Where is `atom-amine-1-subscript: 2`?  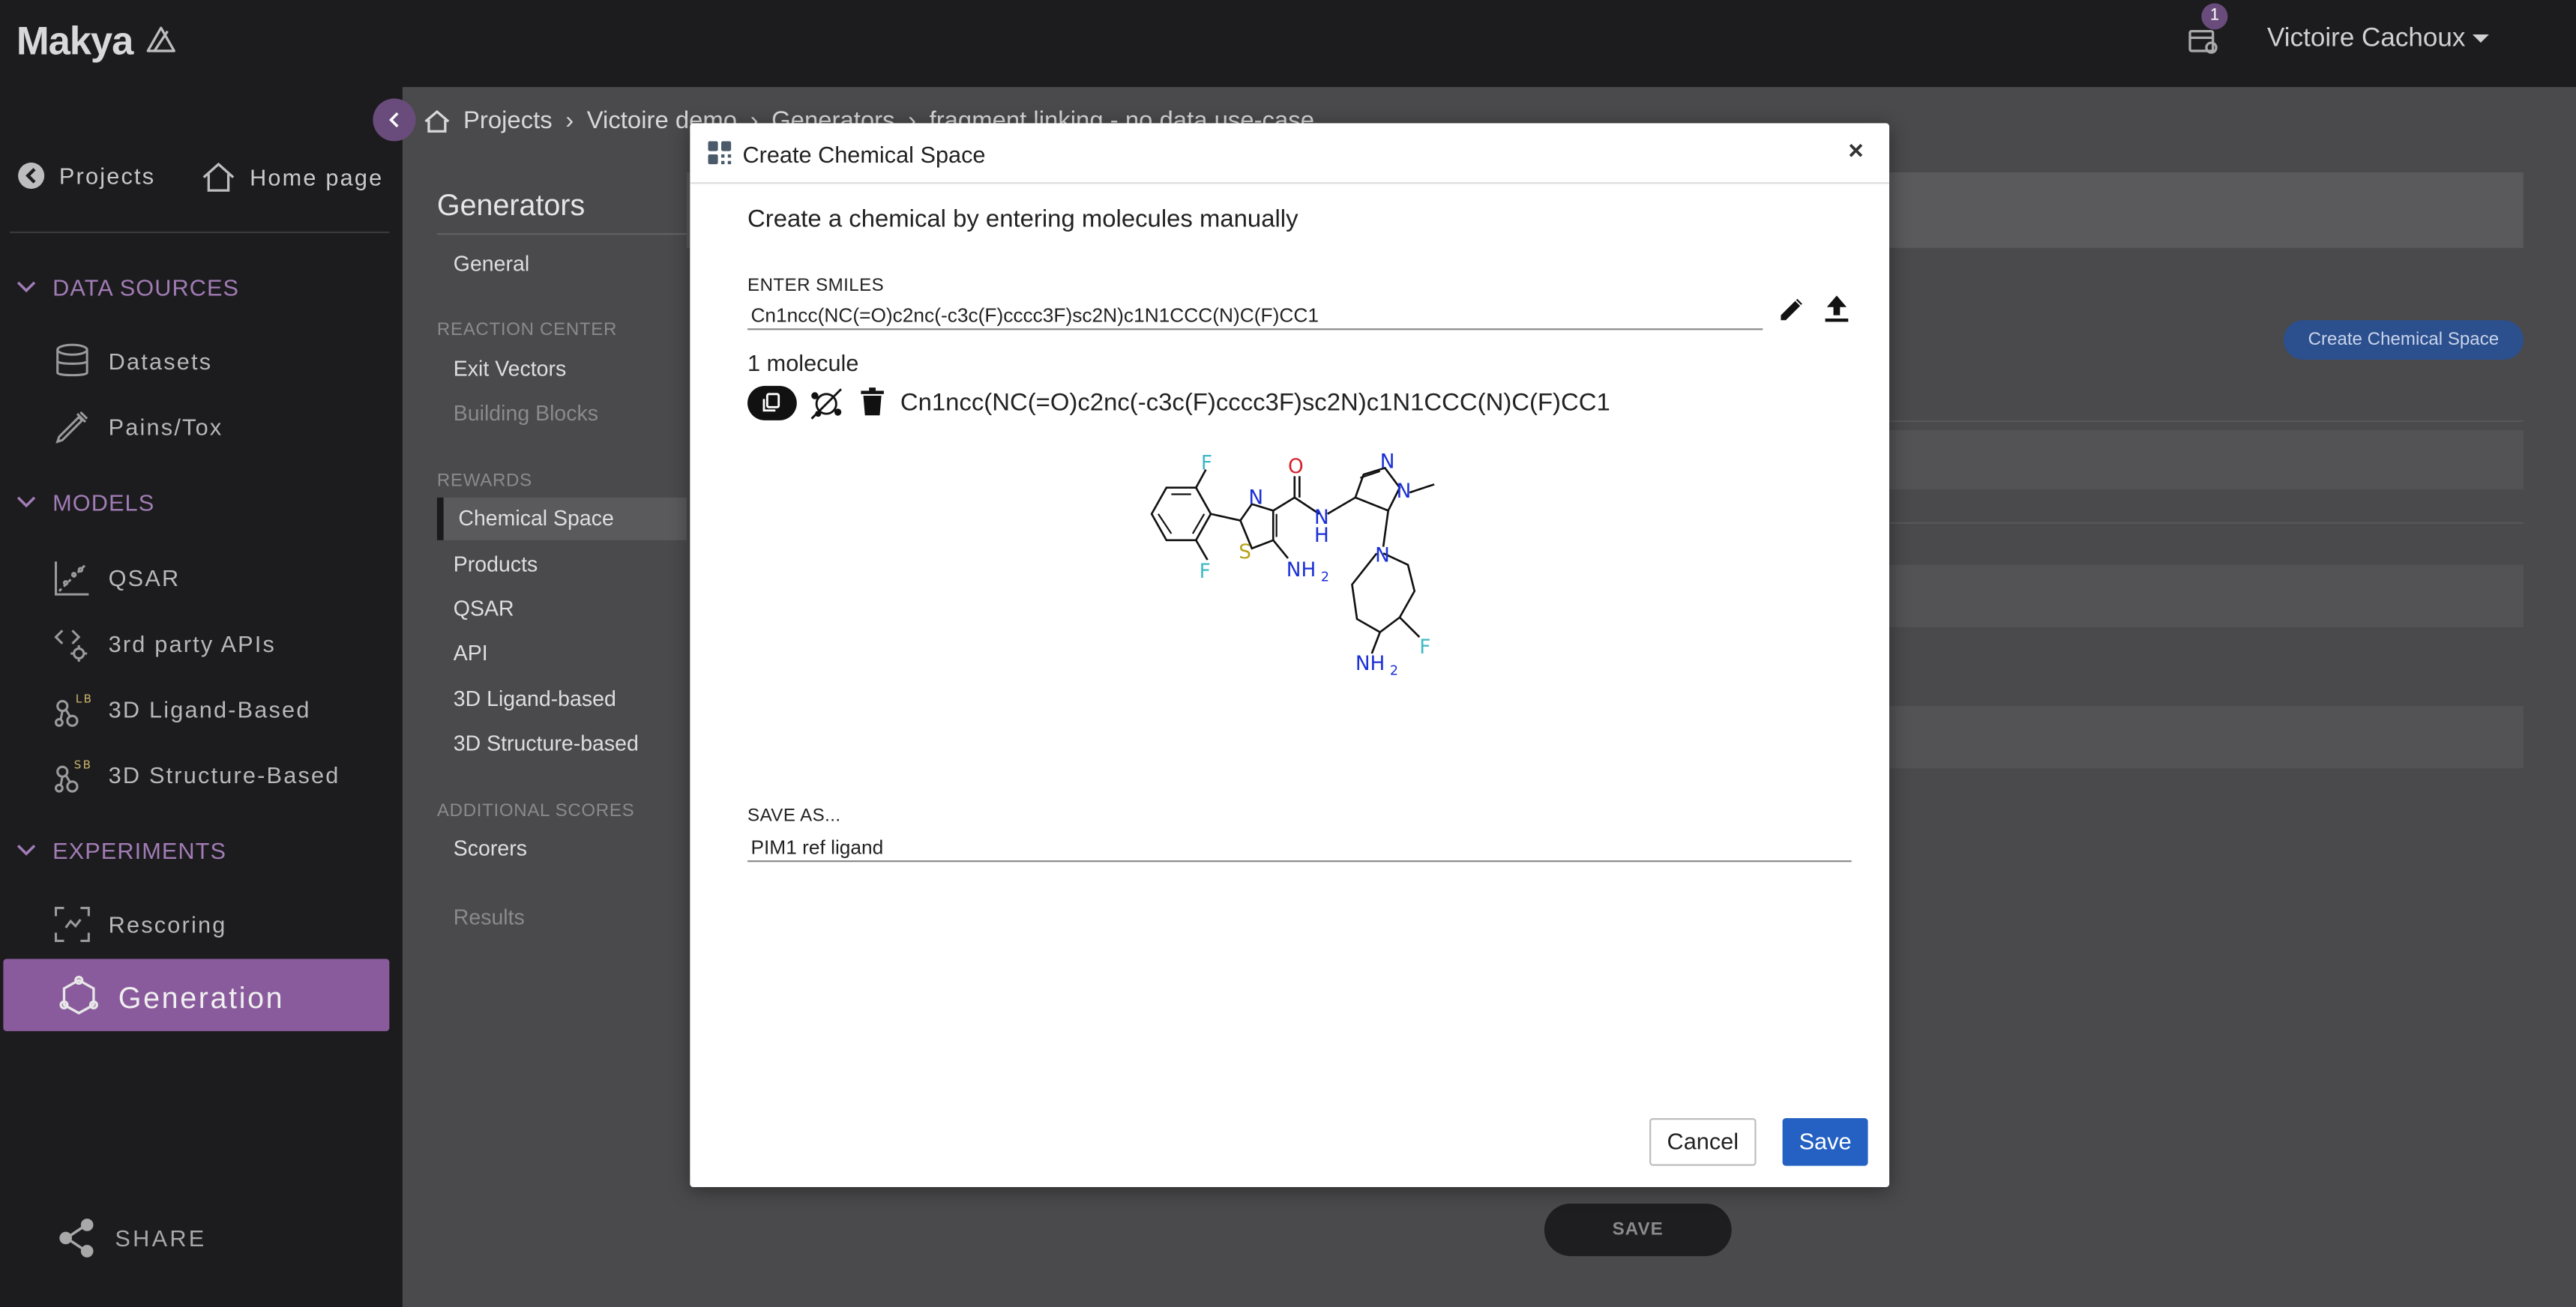
atom-amine-1-subscript: 2 is located at coordinates (1325, 577).